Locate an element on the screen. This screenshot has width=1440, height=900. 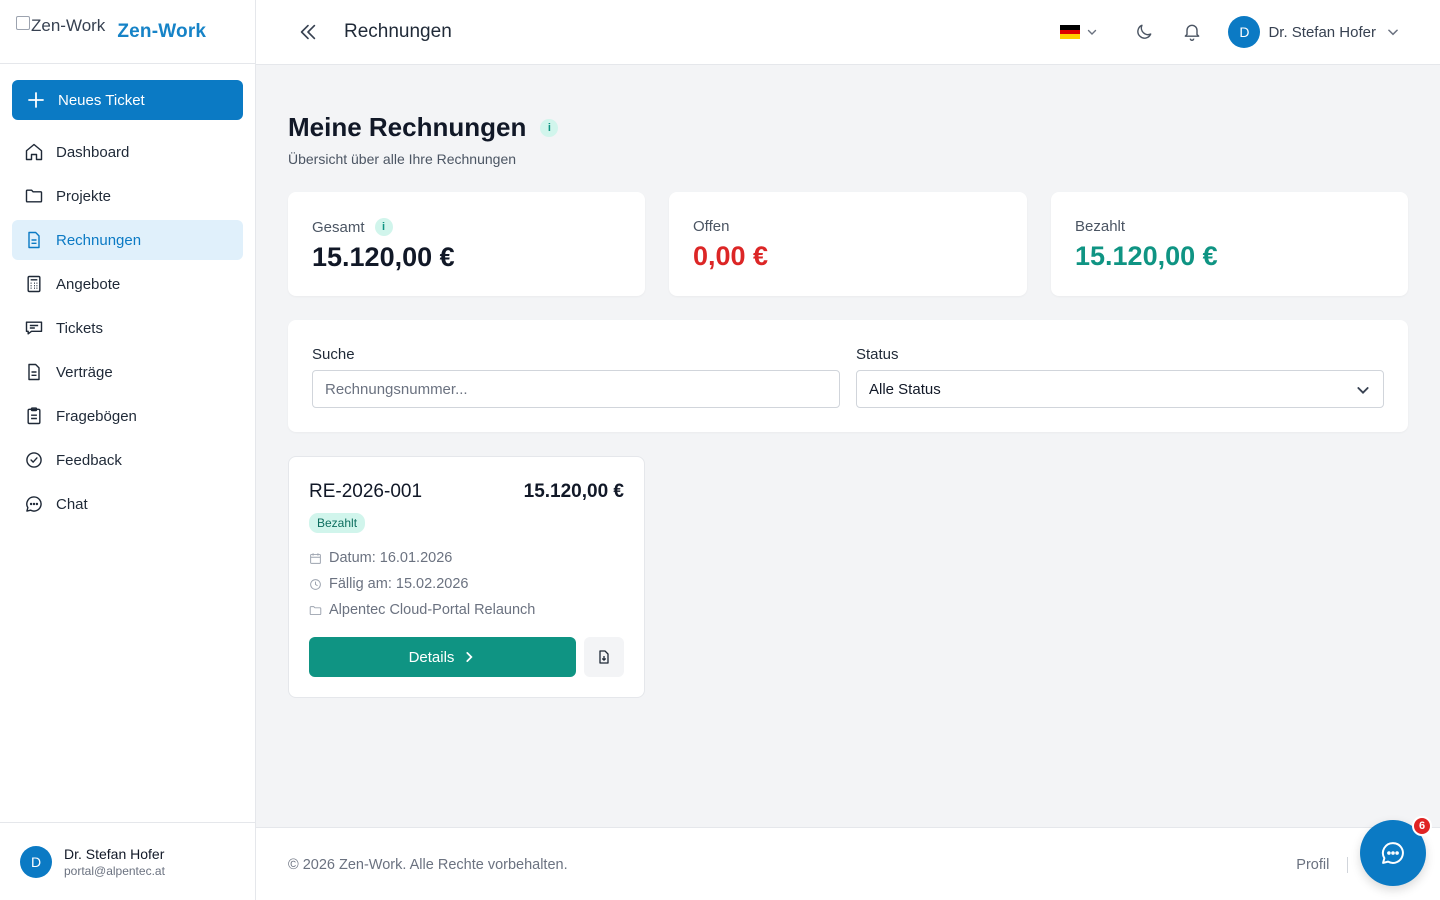
dark-mode-toggle is located at coordinates (1144, 32).